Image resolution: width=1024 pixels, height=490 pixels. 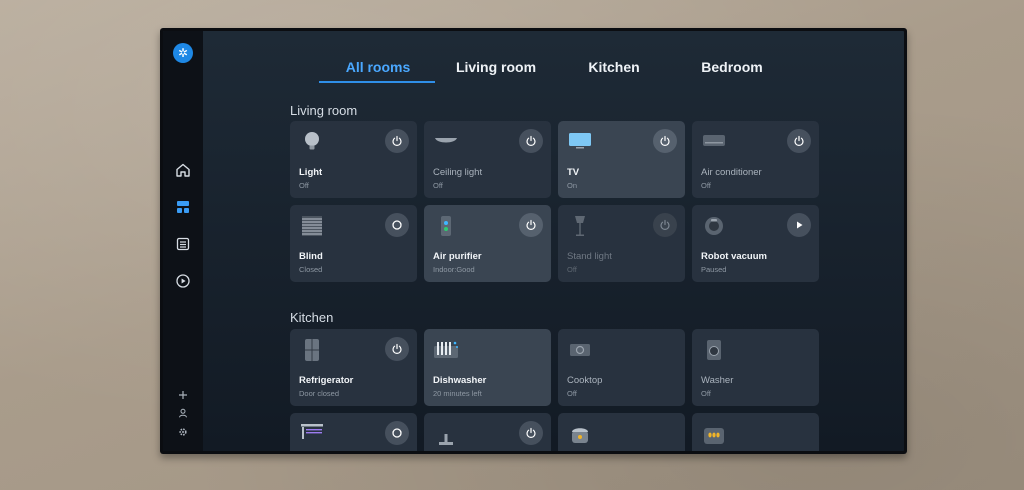 I want to click on device-name: Refrigerator, so click(x=326, y=380).